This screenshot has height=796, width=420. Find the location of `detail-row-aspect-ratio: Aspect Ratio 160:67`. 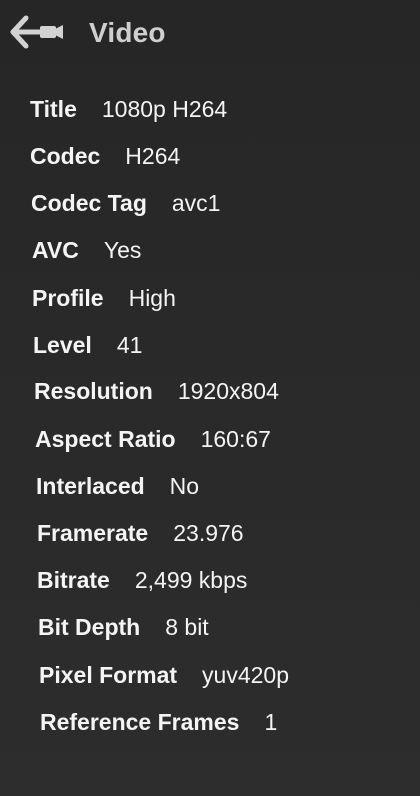

detail-row-aspect-ratio: Aspect Ratio 160:67 is located at coordinates (153, 439).